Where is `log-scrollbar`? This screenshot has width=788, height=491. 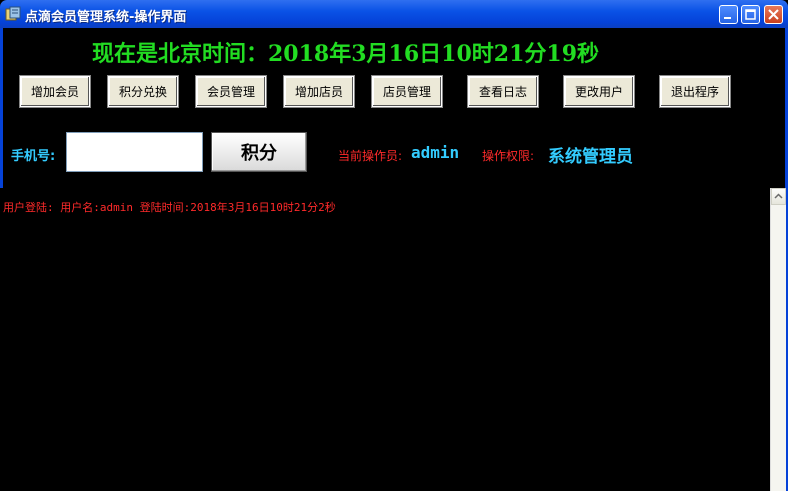
log-scrollbar is located at coordinates (778, 339).